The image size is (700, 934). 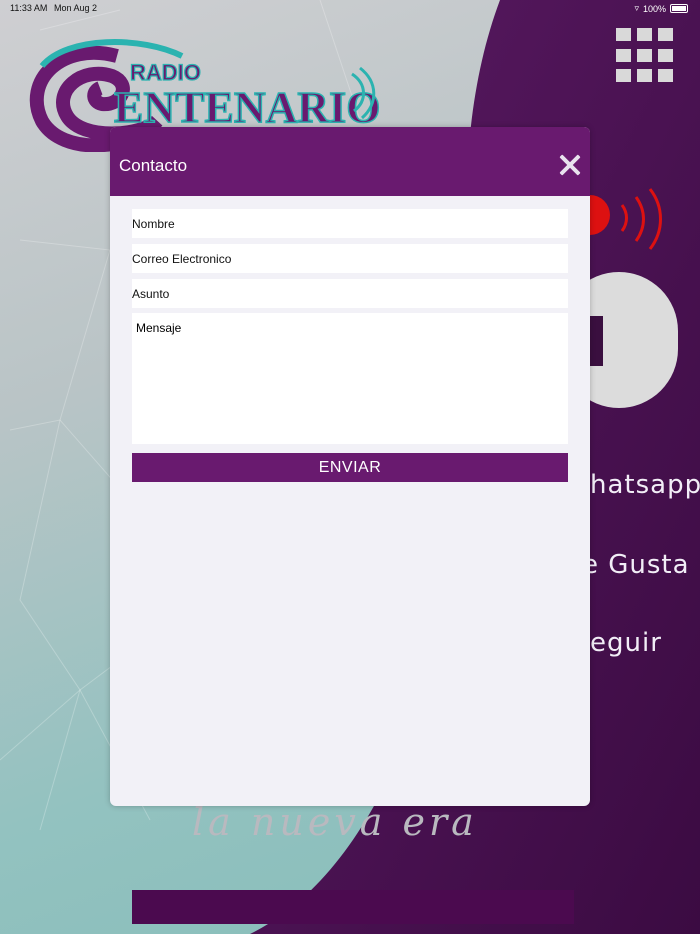 I want to click on whatsapp-link: hatsapp, so click(x=645, y=485).